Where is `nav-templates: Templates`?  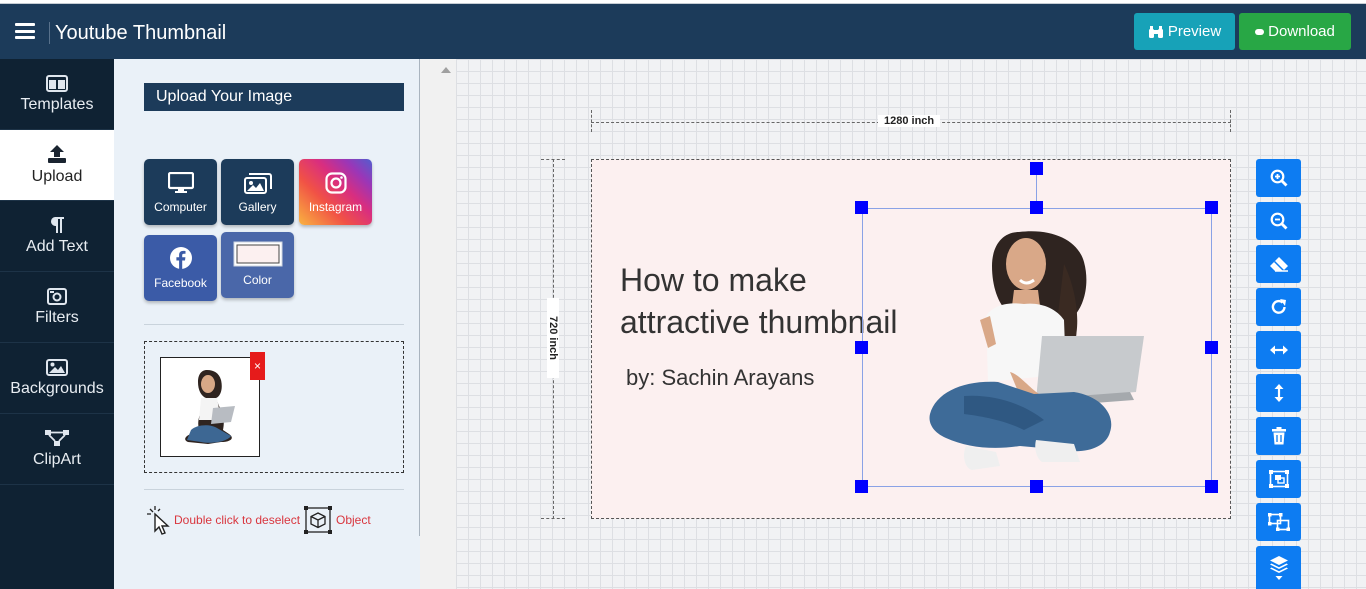
nav-templates: Templates is located at coordinates (57, 94).